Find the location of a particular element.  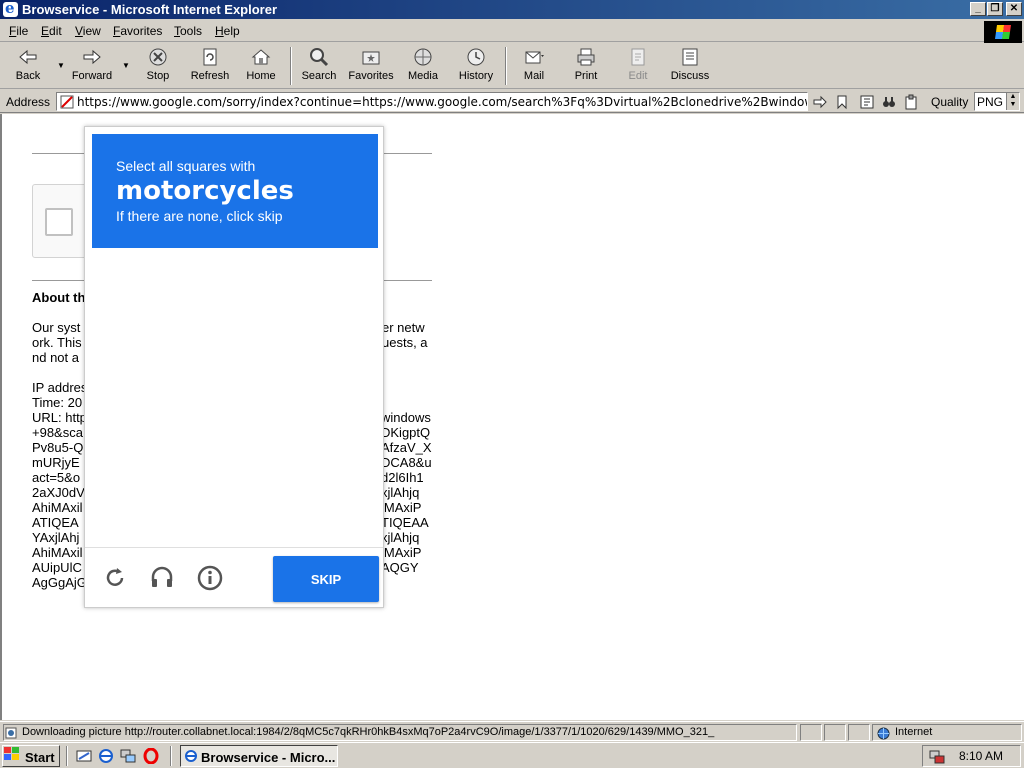

minimize-button: _ is located at coordinates (978, 9).